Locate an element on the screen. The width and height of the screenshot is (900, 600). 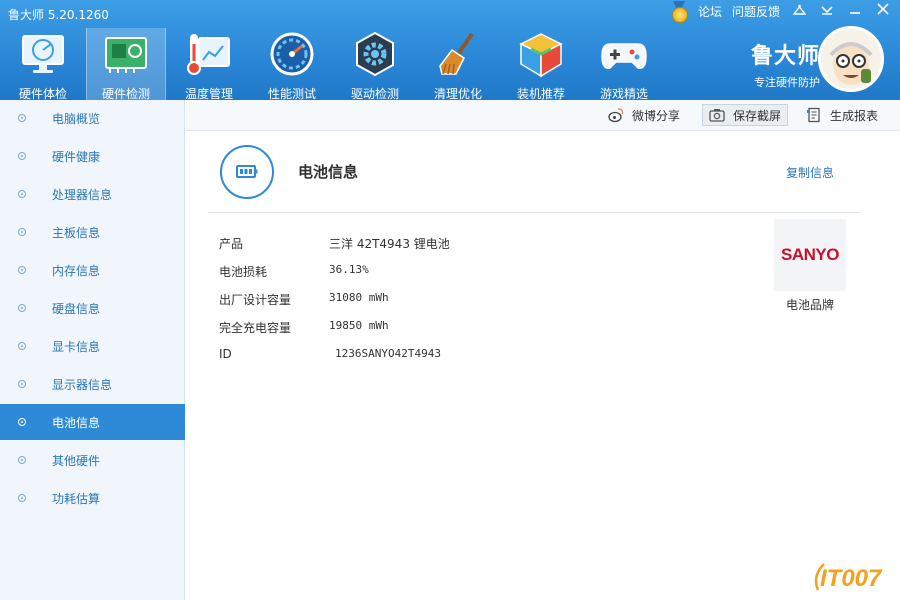
forum-link: 论坛 is located at coordinates (710, 11).